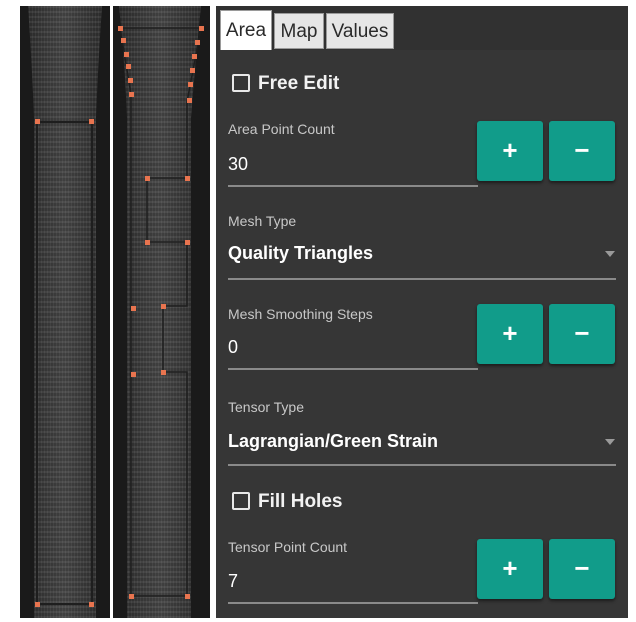  I want to click on fill-holes-checkbox, so click(241, 501).